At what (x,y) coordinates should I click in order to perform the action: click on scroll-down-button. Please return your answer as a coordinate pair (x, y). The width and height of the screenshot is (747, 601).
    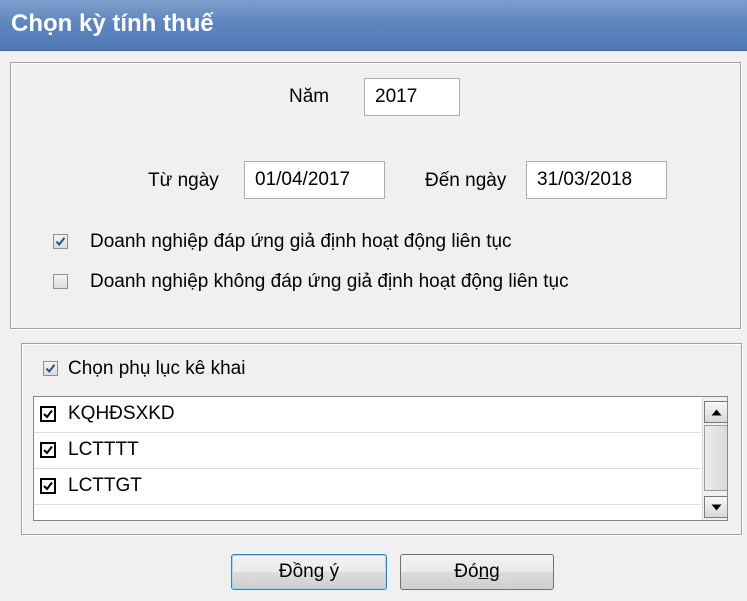
    Looking at the image, I should click on (715, 507).